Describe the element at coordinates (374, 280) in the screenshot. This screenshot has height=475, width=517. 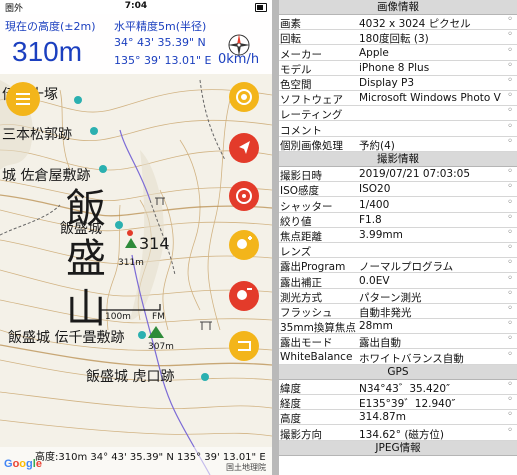
I see `exif-value: 0.0EV` at that location.